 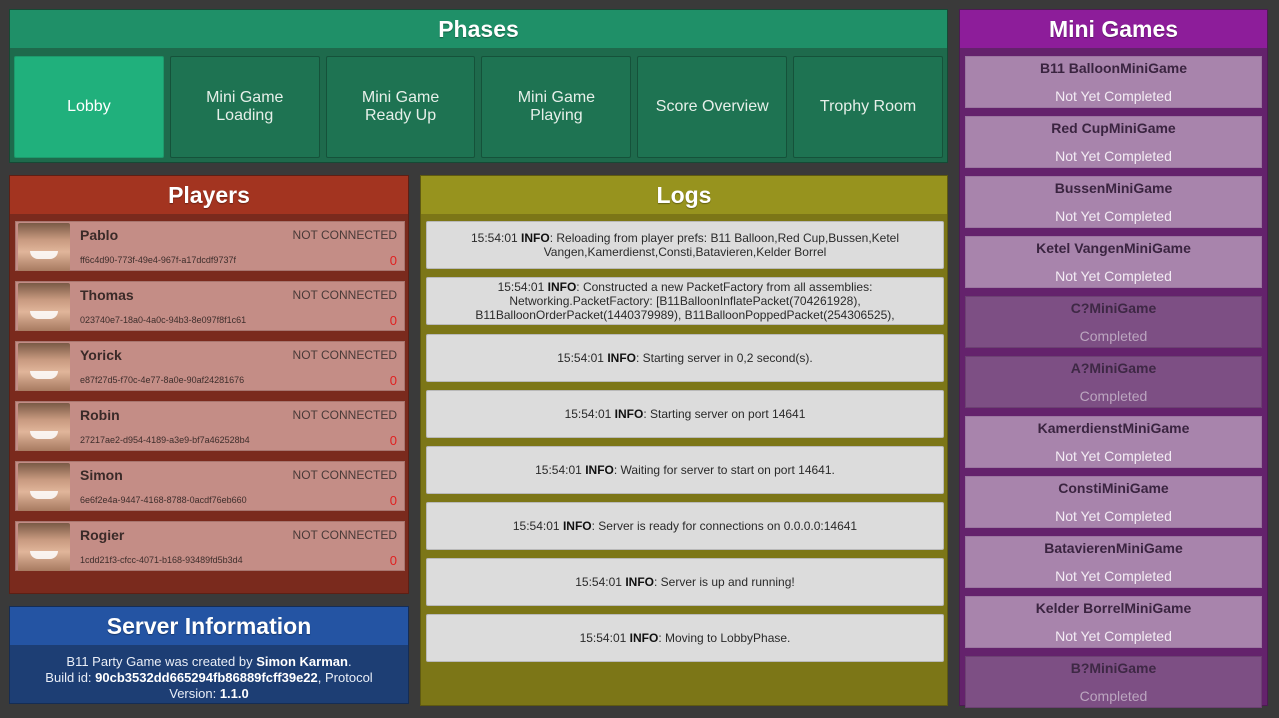 I want to click on minigame-card: Kelder BorrelMiniGame Not Yet Completed, so click(x=1113, y=622).